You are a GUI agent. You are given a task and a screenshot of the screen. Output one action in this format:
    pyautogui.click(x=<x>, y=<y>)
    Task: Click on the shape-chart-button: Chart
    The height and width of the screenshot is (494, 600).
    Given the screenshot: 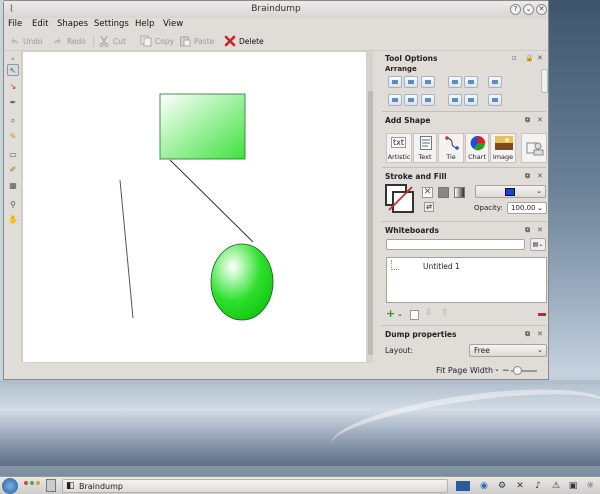 What is the action you would take?
    pyautogui.click(x=477, y=148)
    